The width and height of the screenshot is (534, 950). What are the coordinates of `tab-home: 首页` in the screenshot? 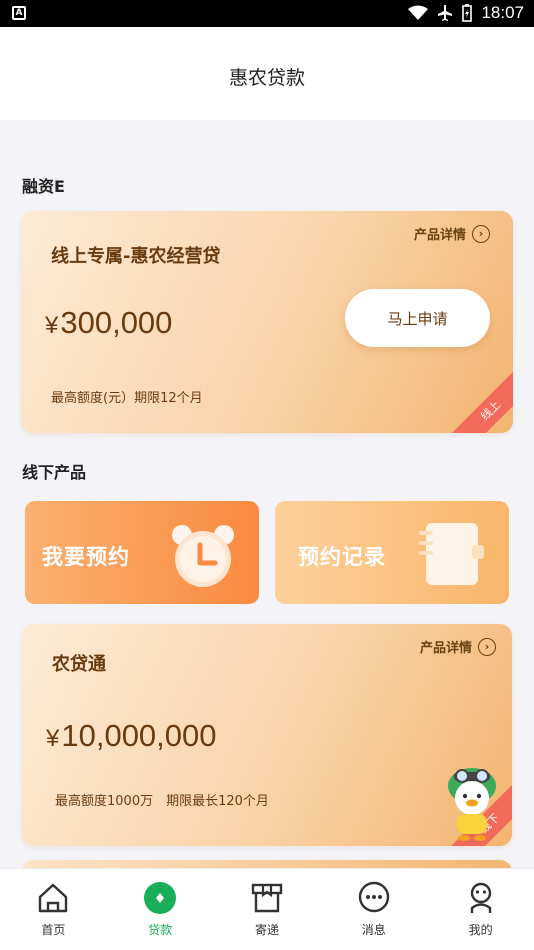 It's located at (53, 909).